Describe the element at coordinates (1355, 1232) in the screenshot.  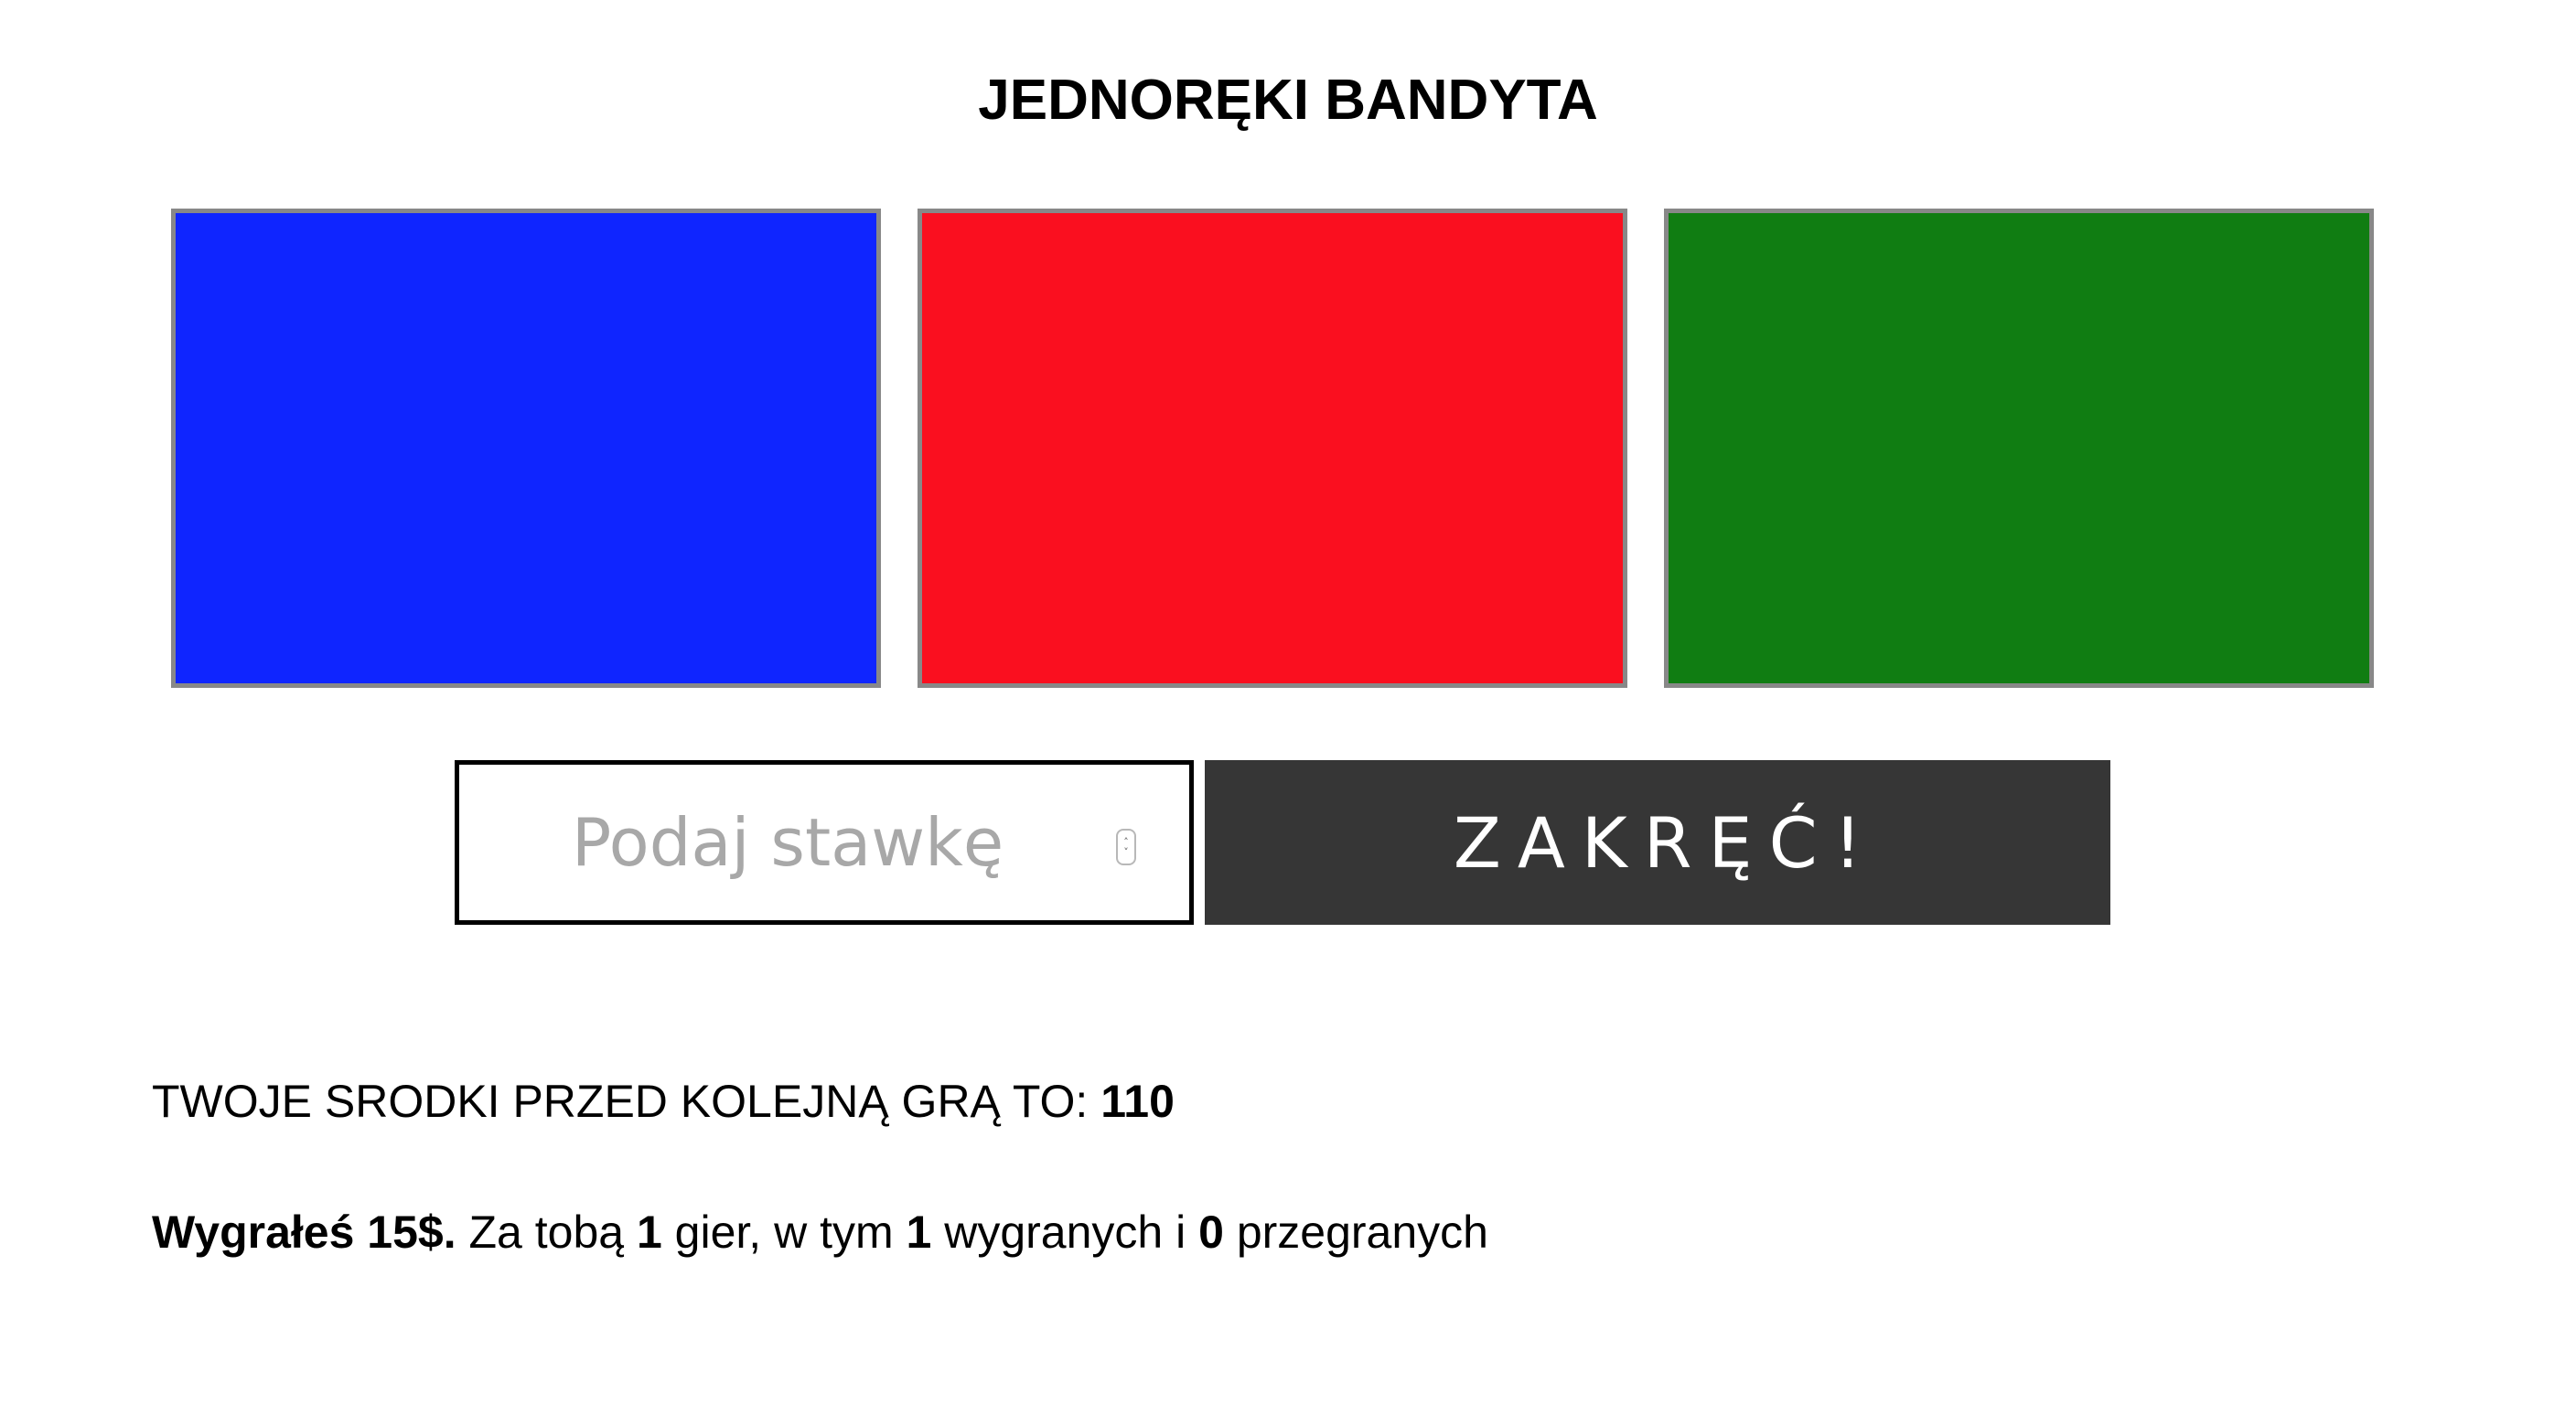
I see `stats-text-4: przegranych` at that location.